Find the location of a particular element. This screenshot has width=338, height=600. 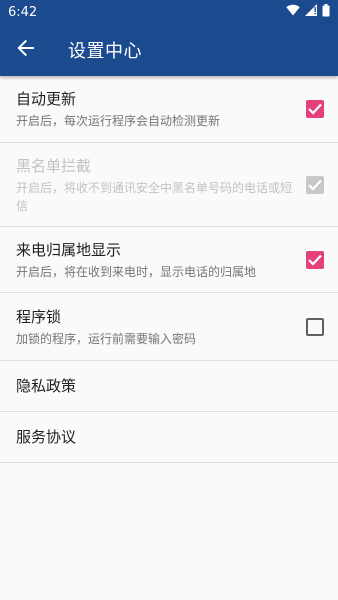

setting-blacklist-block: 黑名单拦截 开启后，将收不到通讯安全中黑名单号码的电话或短信 is located at coordinates (169, 185).